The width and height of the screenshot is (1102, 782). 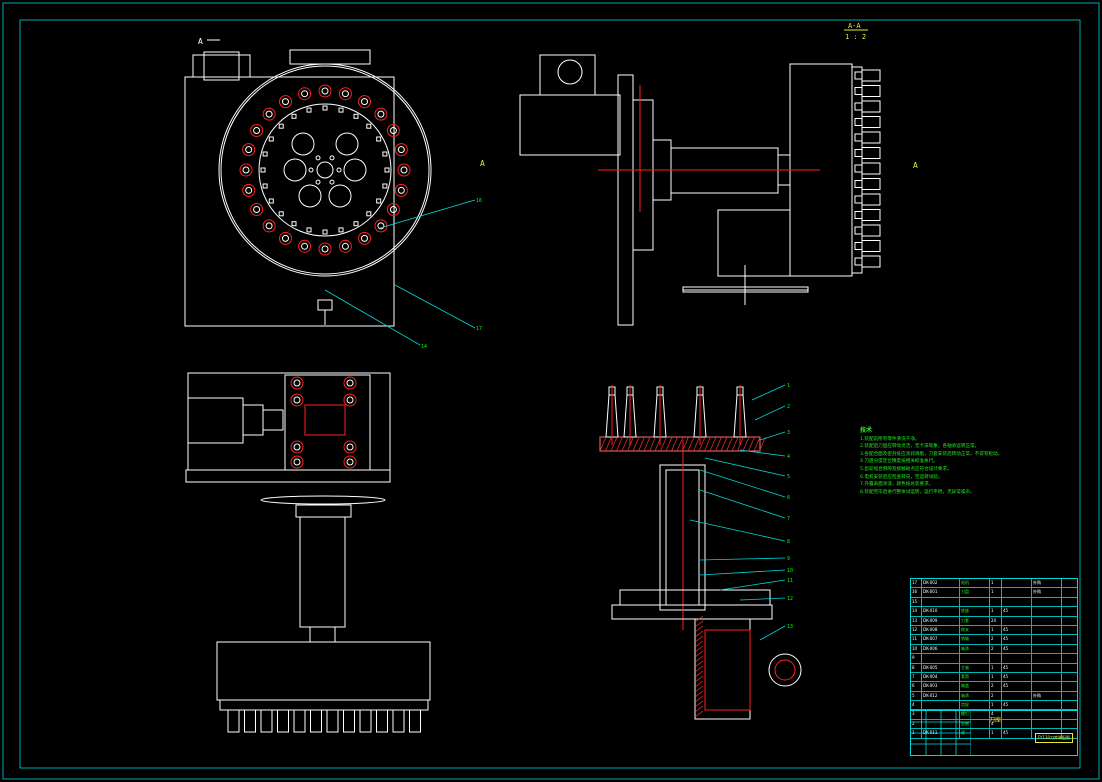 I want to click on parts-row: 15, so click(x=994, y=602).